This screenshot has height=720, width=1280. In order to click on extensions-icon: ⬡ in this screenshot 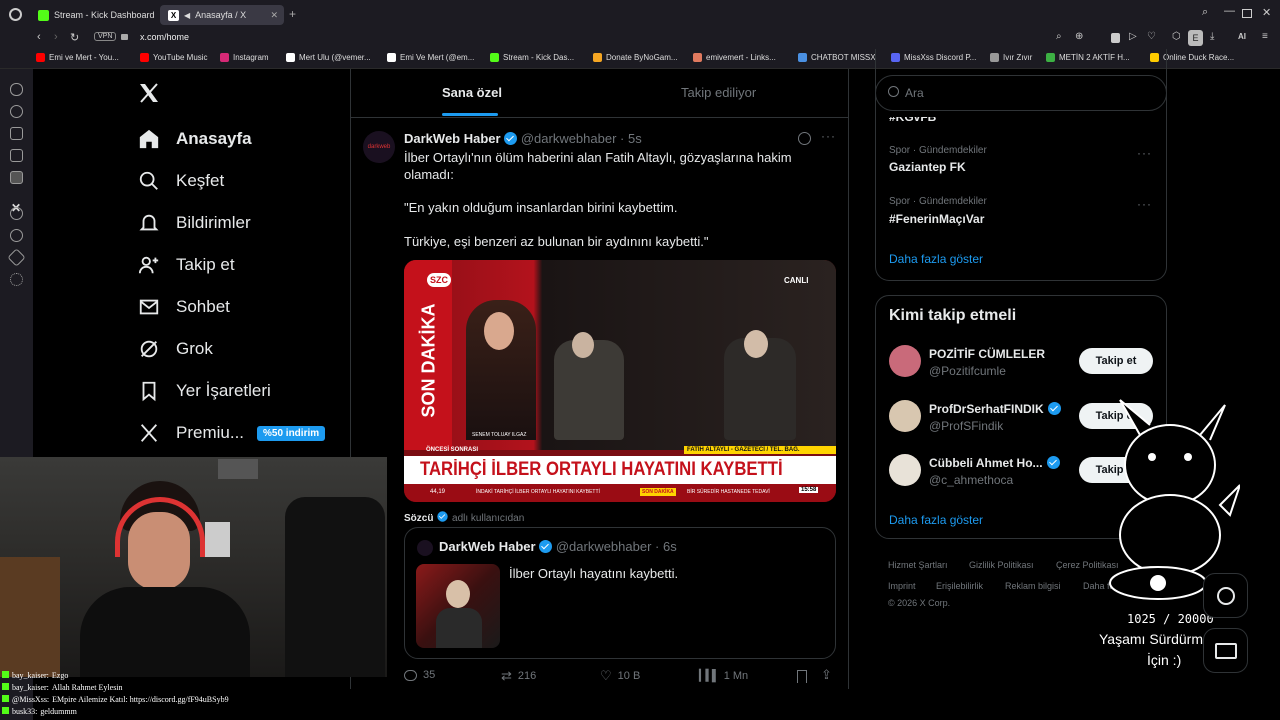, I will do `click(1176, 36)`.